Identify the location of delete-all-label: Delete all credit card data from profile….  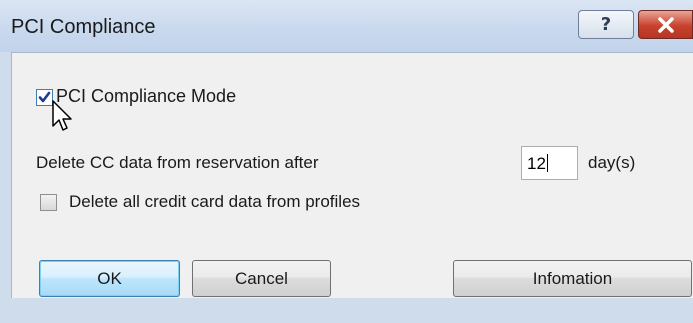
(214, 202).